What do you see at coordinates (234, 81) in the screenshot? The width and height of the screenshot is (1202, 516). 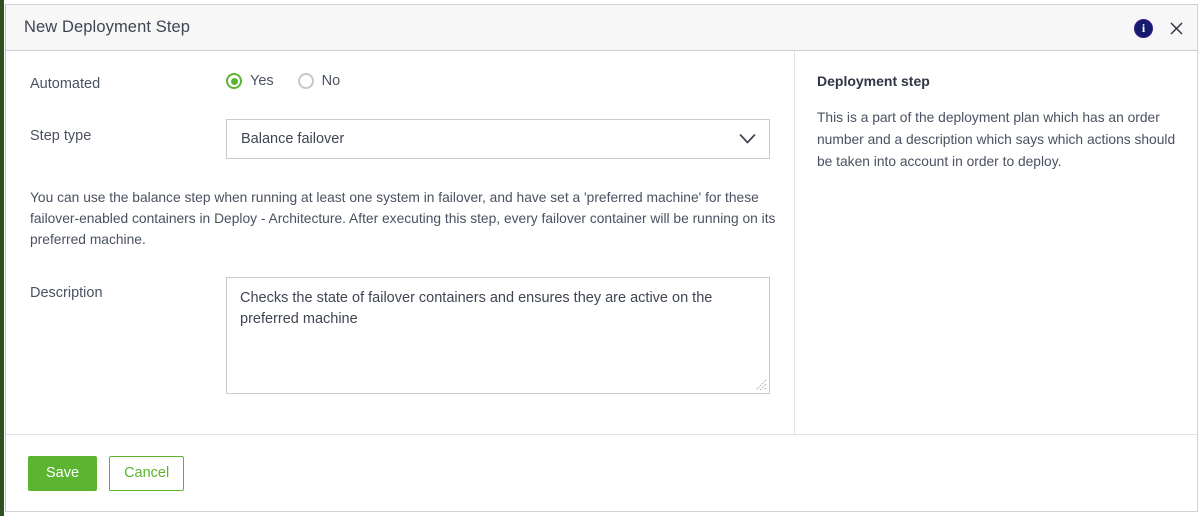 I see `radio-yes-icon` at bounding box center [234, 81].